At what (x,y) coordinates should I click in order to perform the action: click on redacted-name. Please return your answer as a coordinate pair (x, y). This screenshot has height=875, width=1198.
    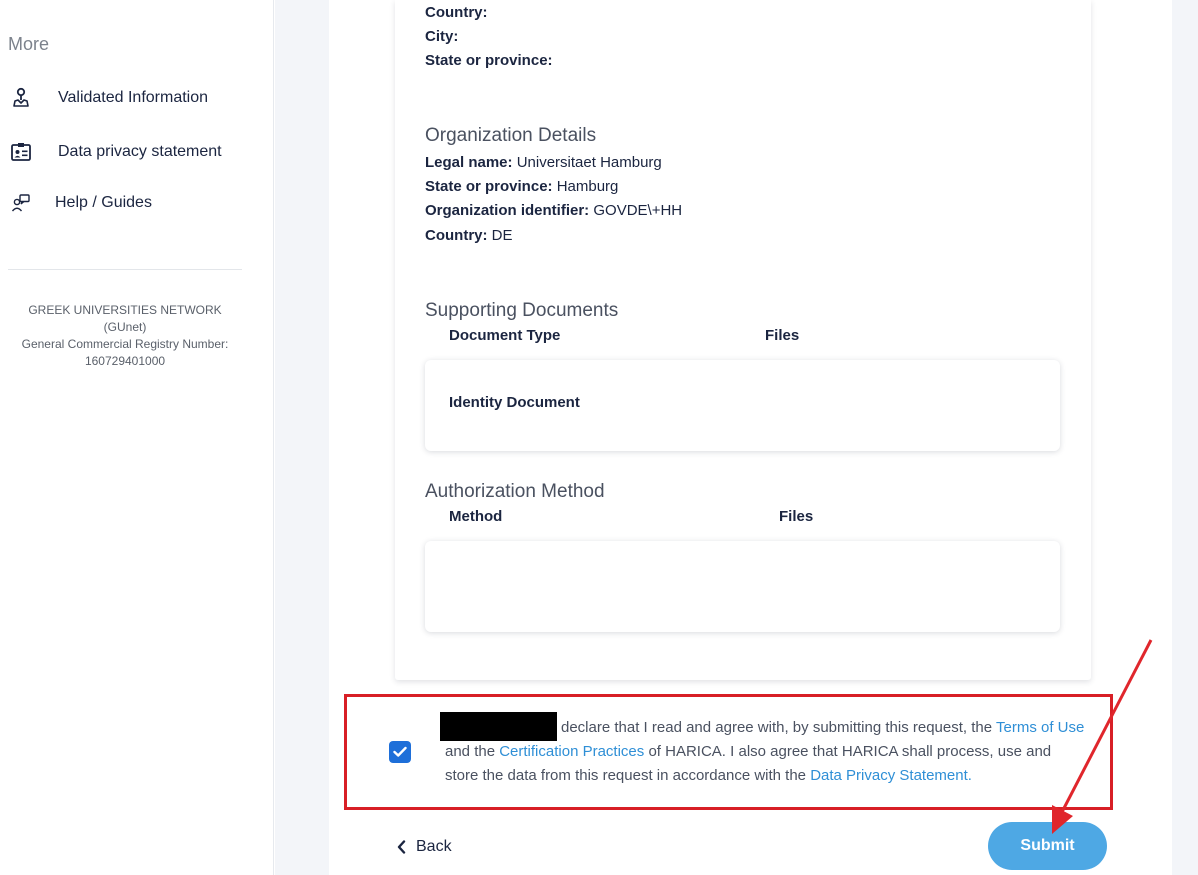
    Looking at the image, I should click on (498, 726).